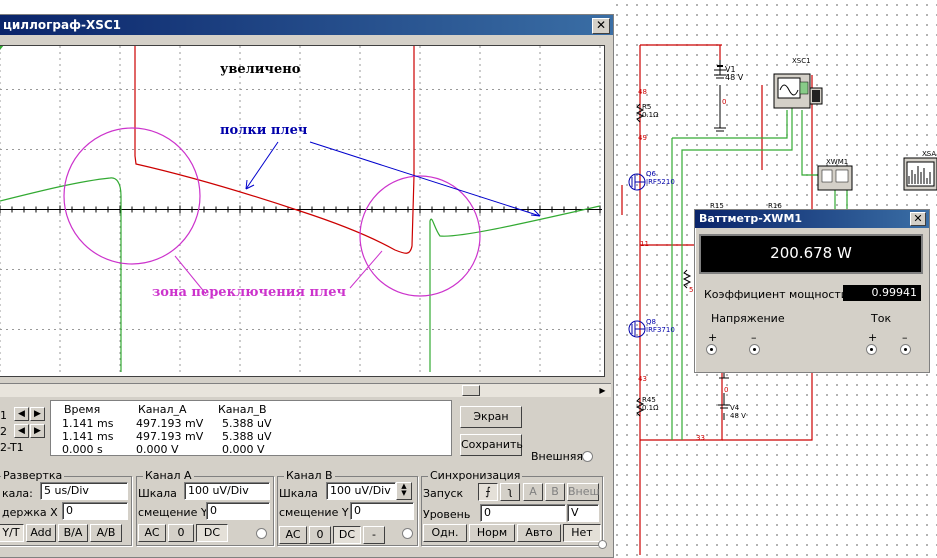  Describe the element at coordinates (882, 293) in the screenshot. I see `power-factor-value: 0.99941` at that location.